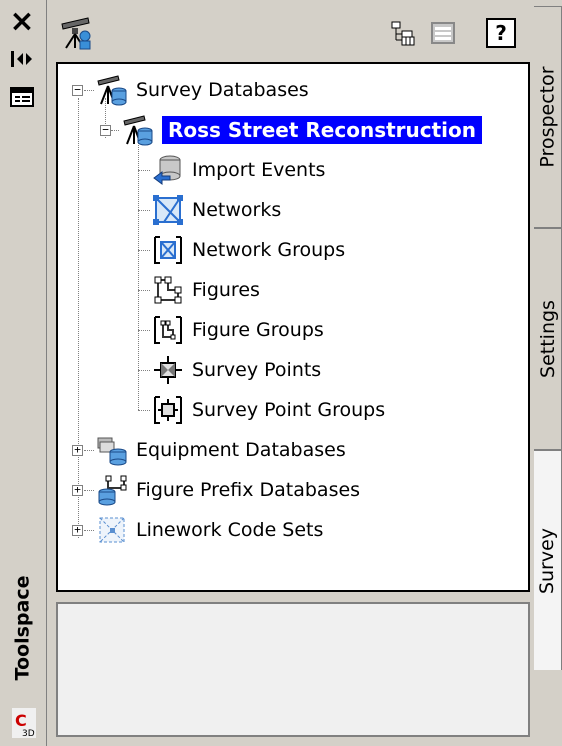 Image resolution: width=562 pixels, height=746 pixels. I want to click on tab-survey: Survey, so click(548, 560).